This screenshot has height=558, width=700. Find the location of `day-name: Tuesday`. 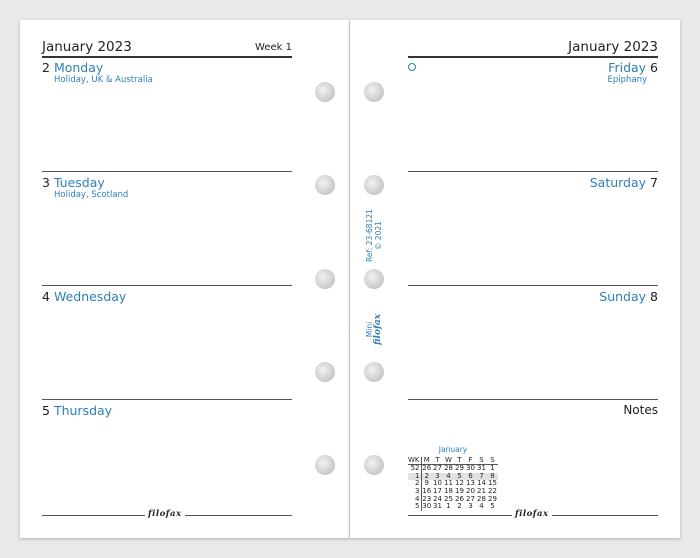

day-name: Tuesday is located at coordinates (79, 182).